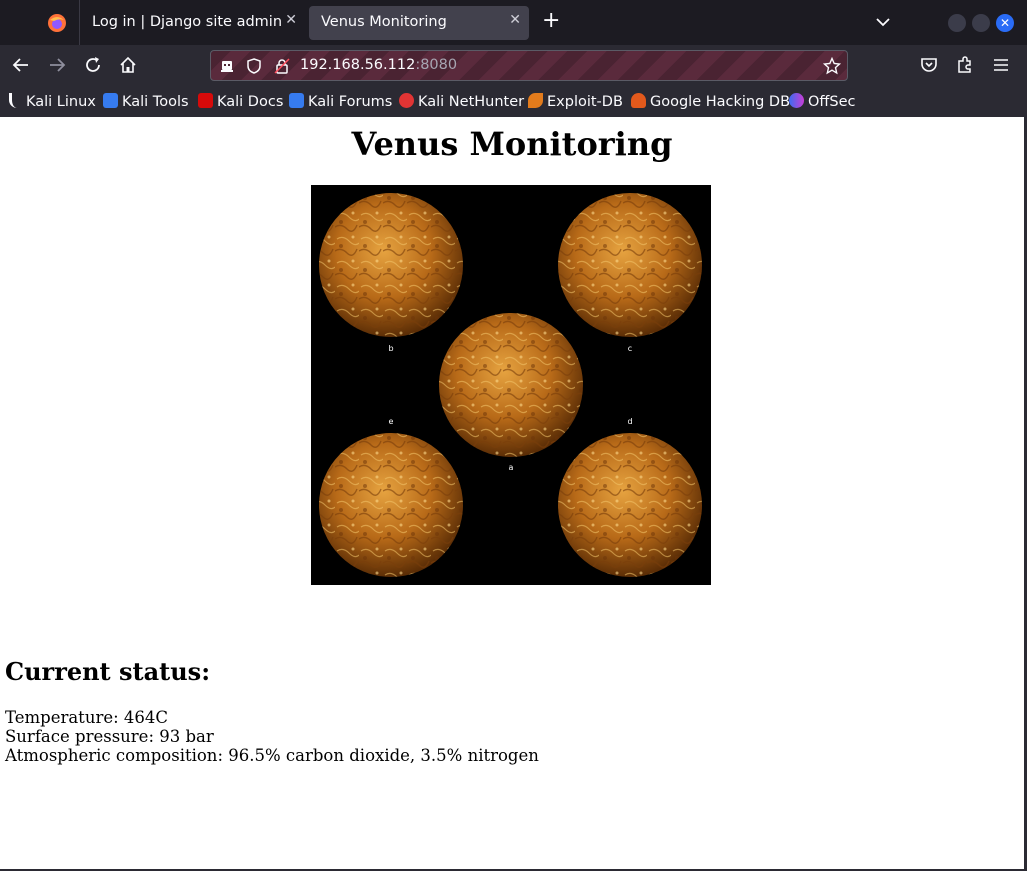 The image size is (1027, 871). Describe the element at coordinates (981, 23) in the screenshot. I see `maximize-button` at that location.